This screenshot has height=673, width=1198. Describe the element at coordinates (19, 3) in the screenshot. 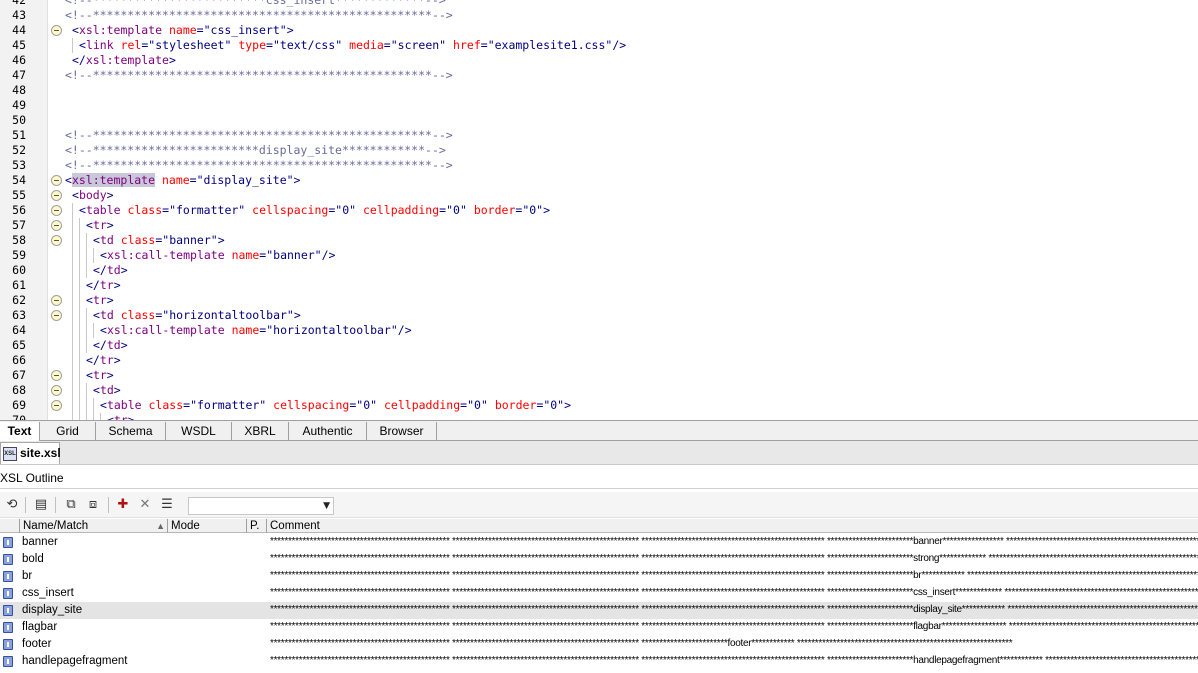

I see `line-number: 42` at that location.